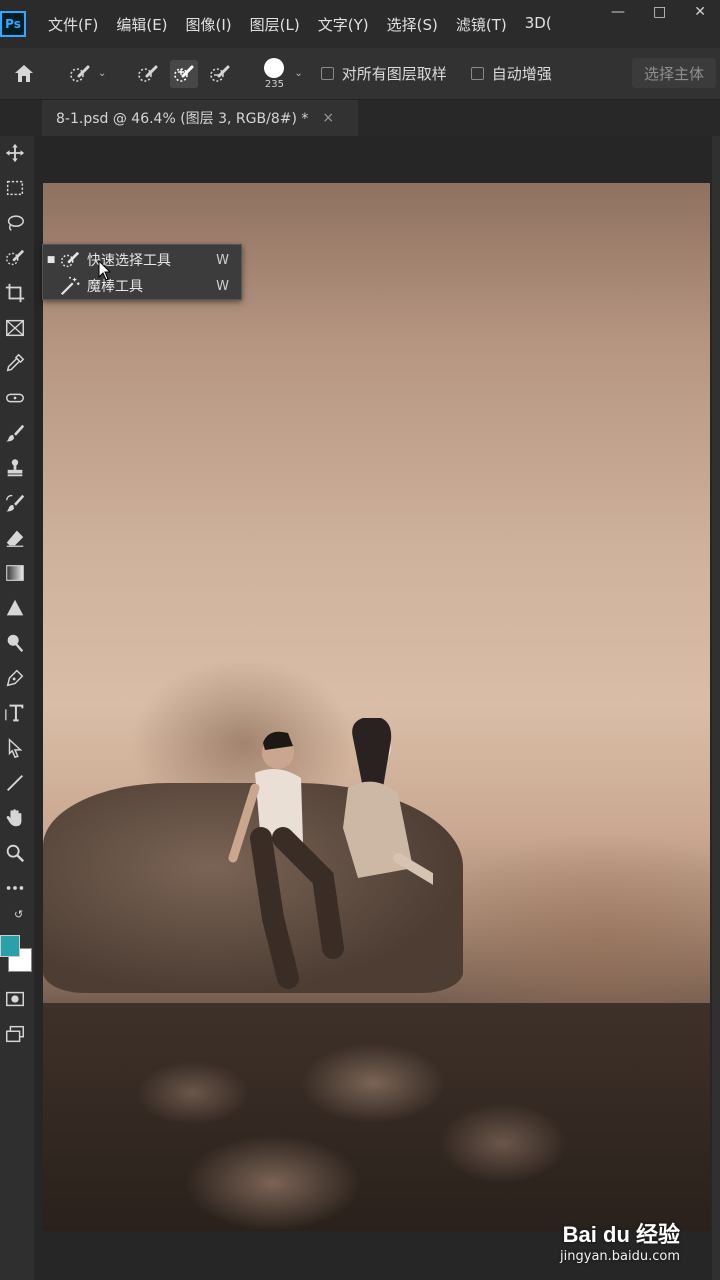 This screenshot has height=1280, width=720. What do you see at coordinates (24, 74) in the screenshot?
I see `home-icon` at bounding box center [24, 74].